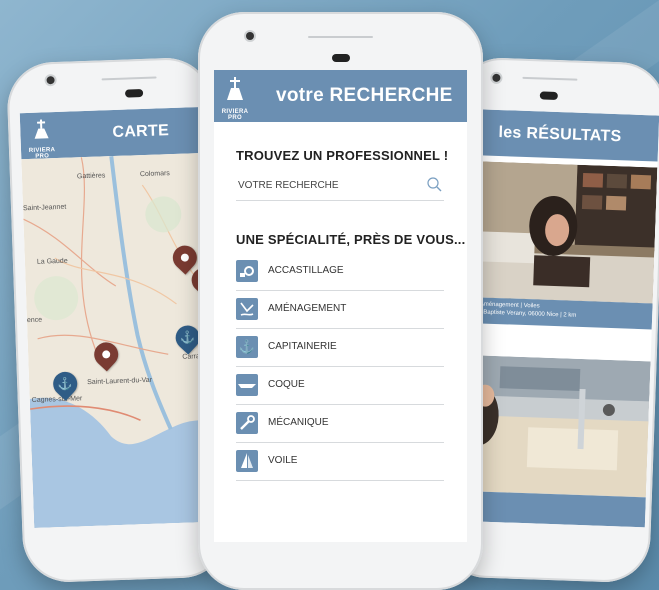  What do you see at coordinates (302, 346) in the screenshot?
I see `specialty-label: CAPITAINERIE` at bounding box center [302, 346].